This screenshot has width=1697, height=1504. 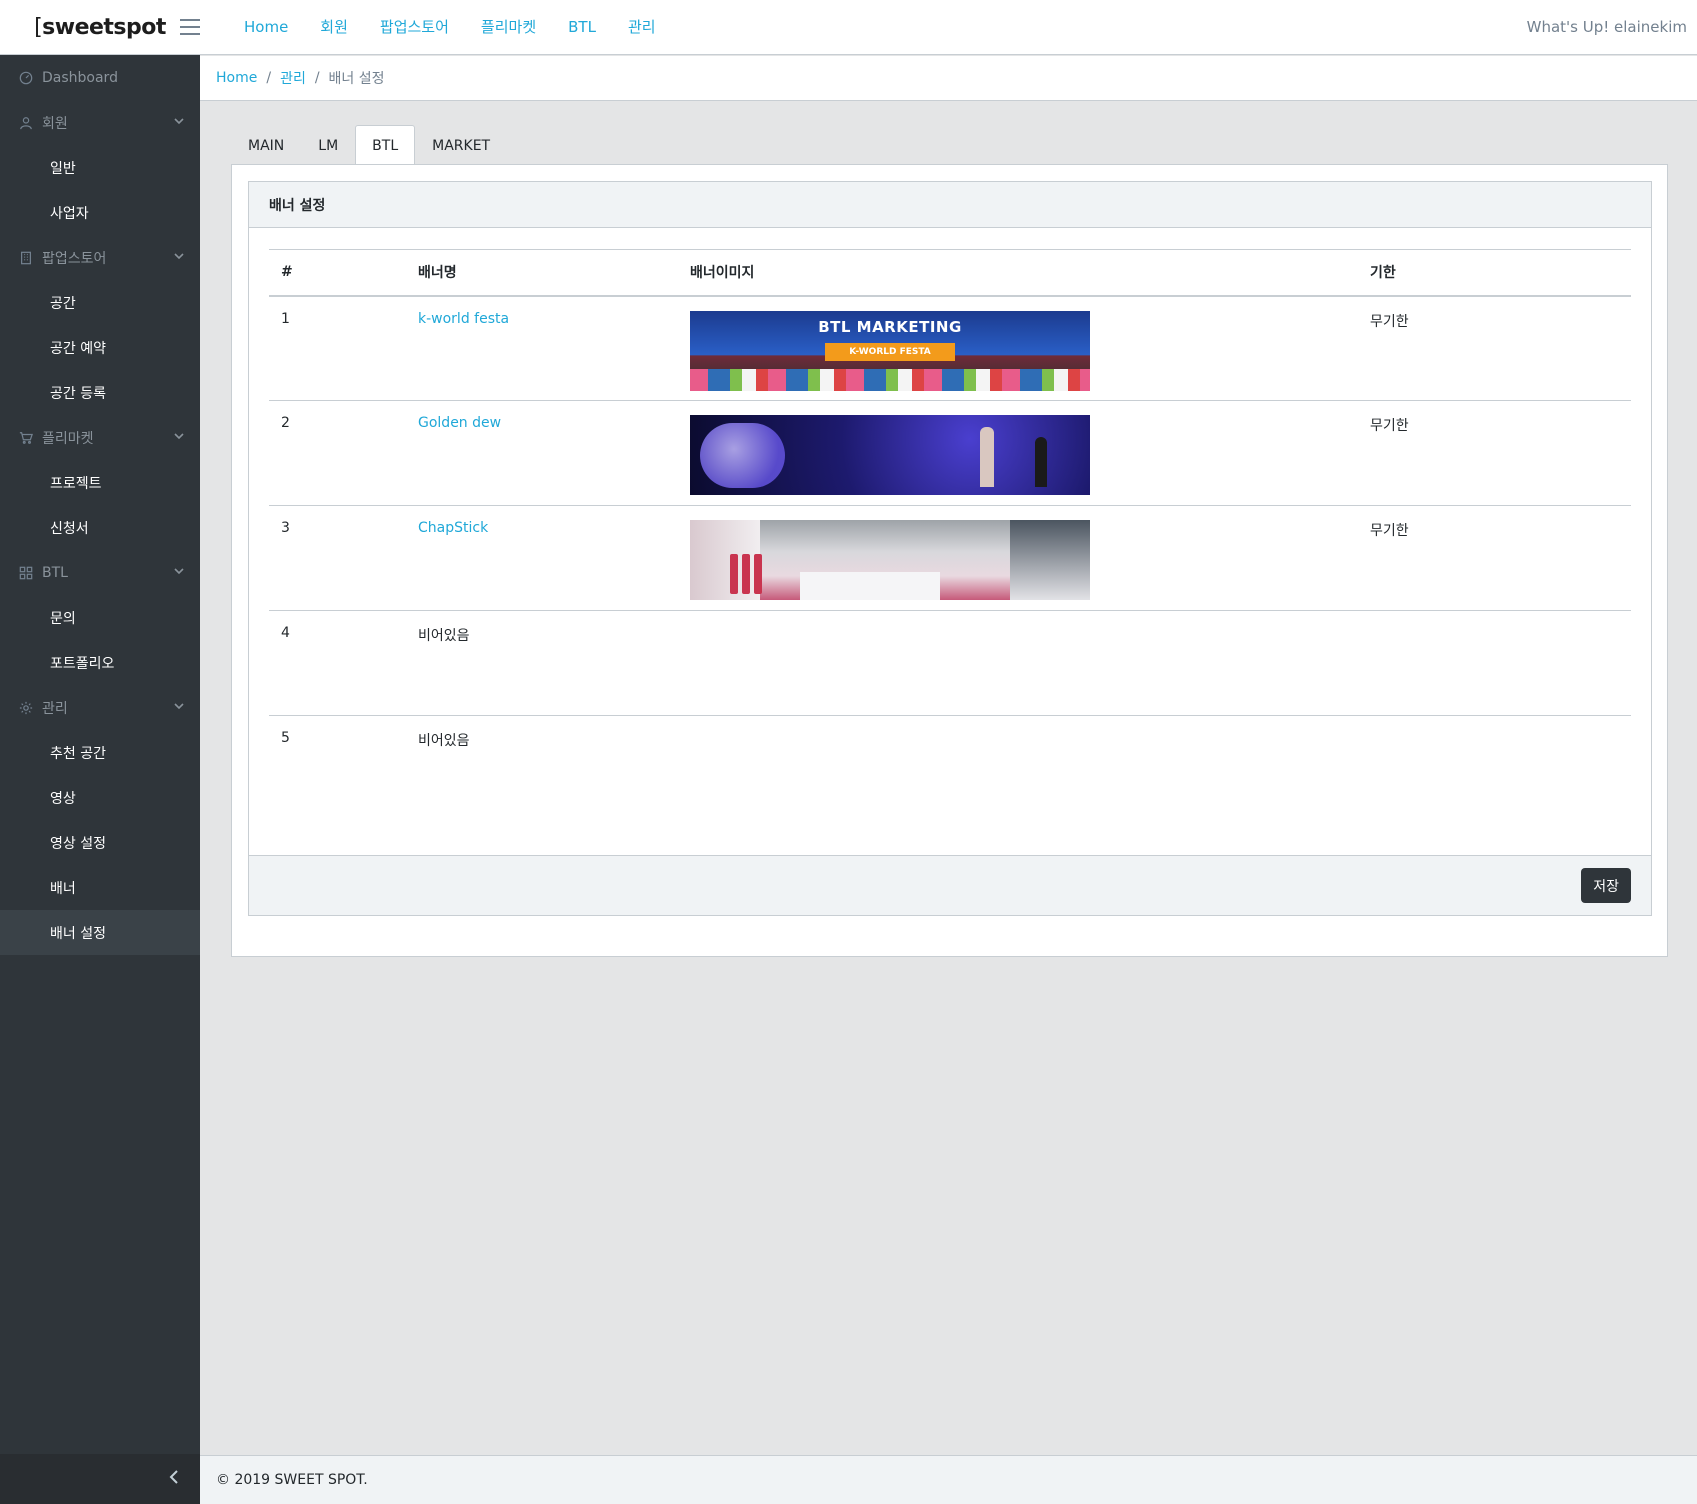 What do you see at coordinates (78, 348) in the screenshot?
I see `sidebar-item-label: 공간 예약` at bounding box center [78, 348].